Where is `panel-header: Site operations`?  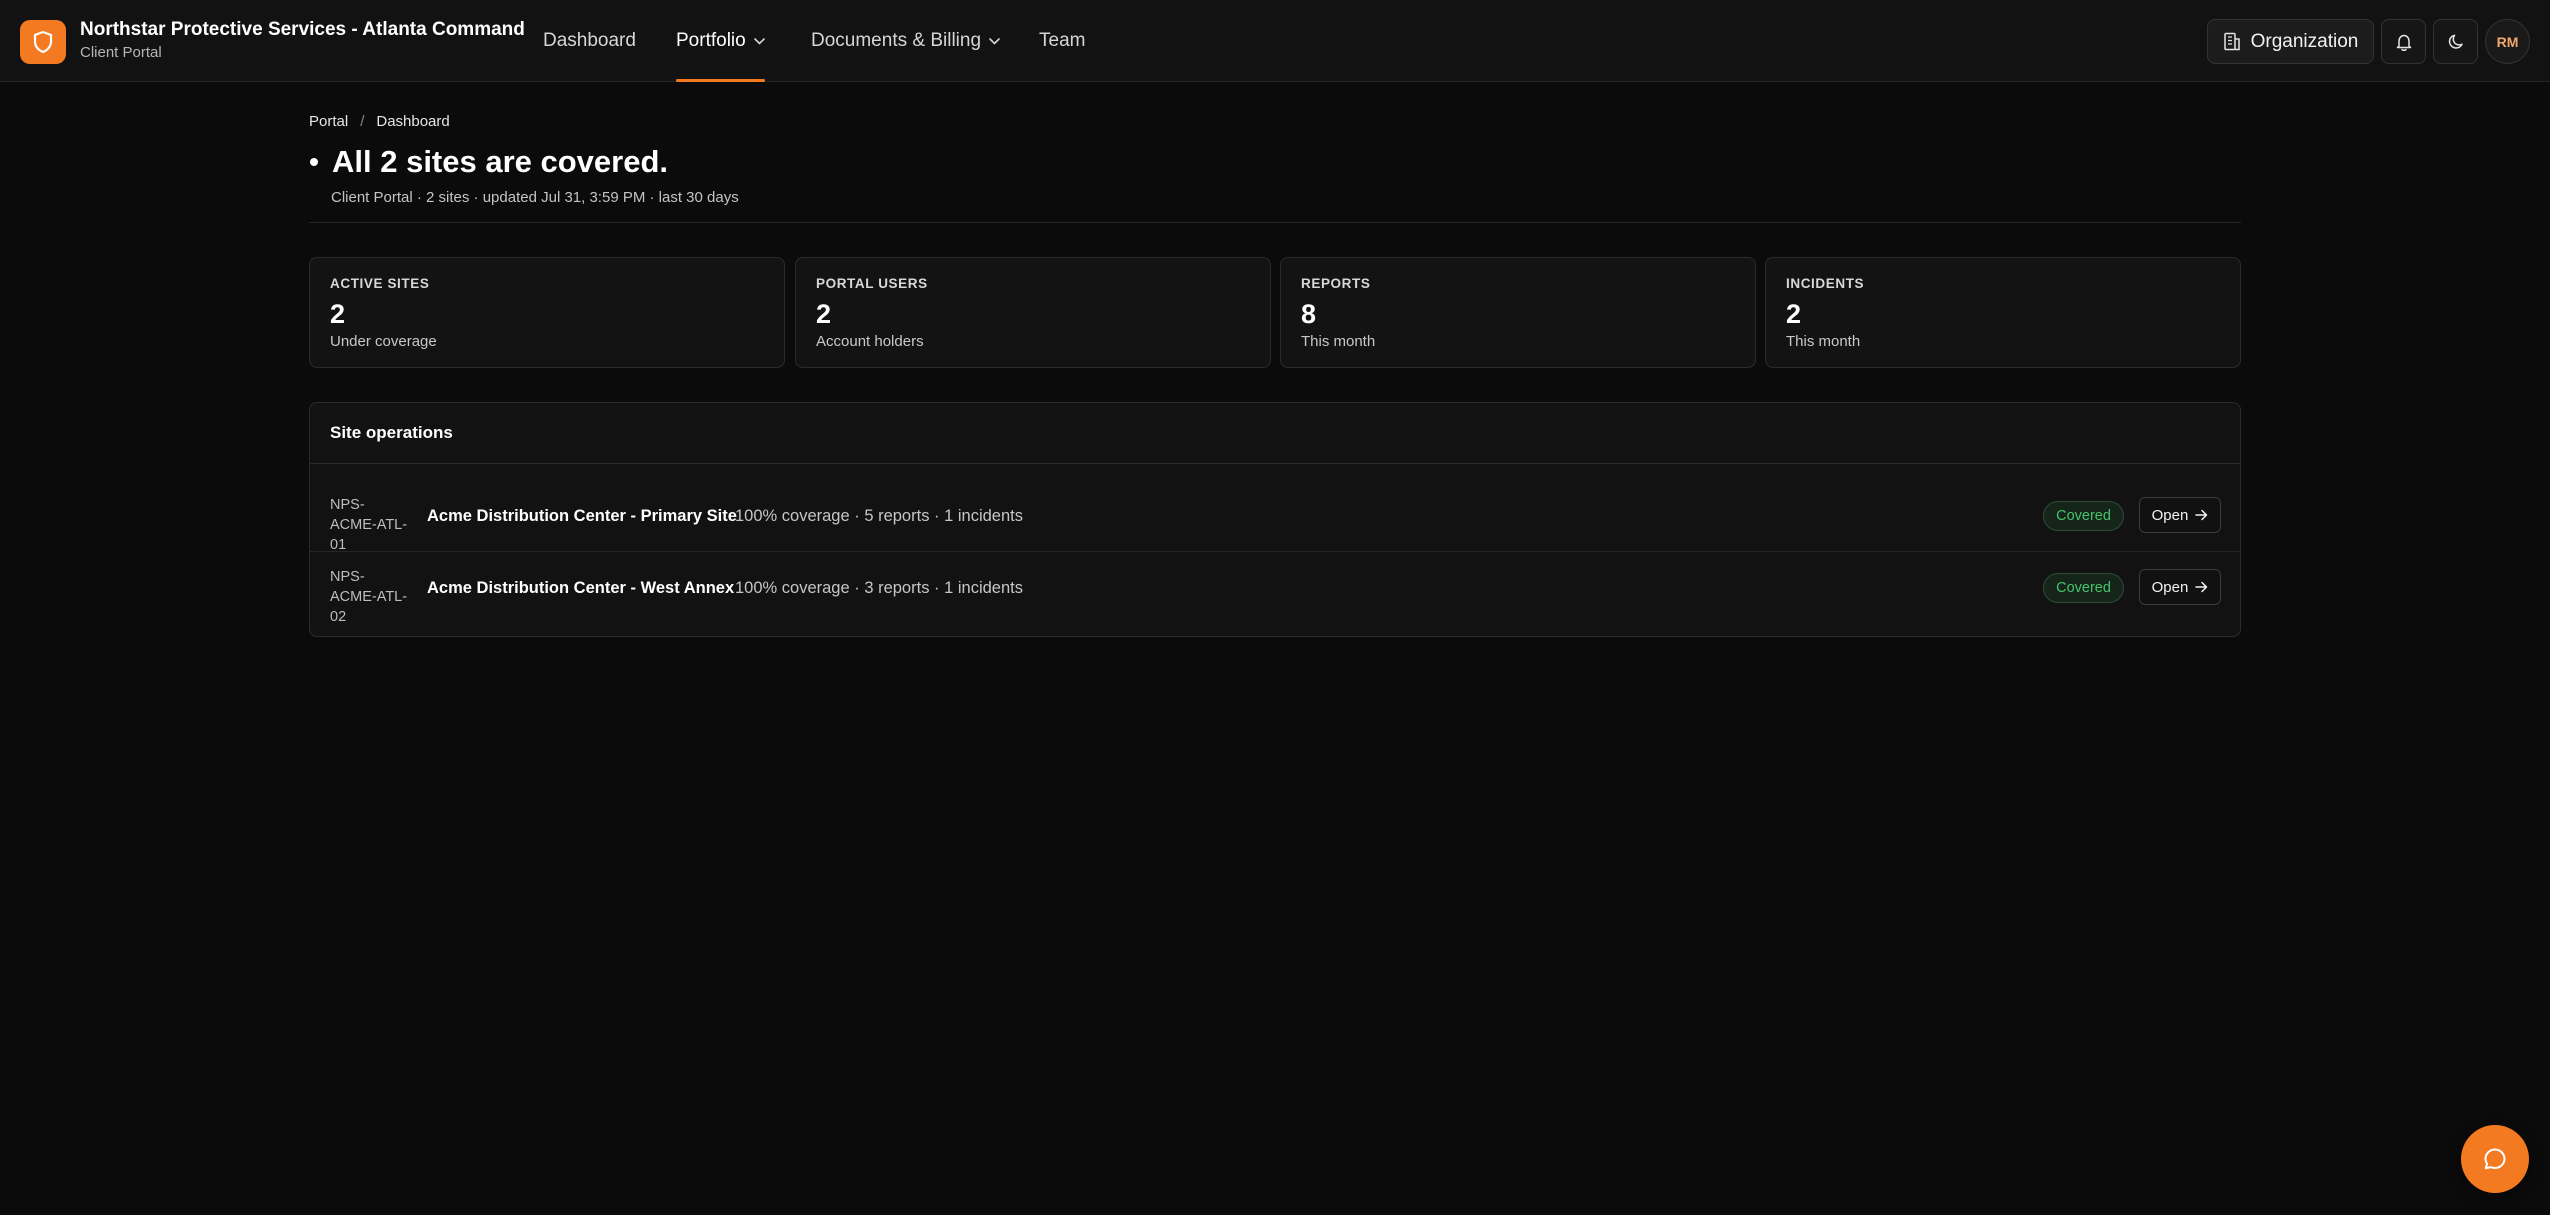 panel-header: Site operations is located at coordinates (1275, 433).